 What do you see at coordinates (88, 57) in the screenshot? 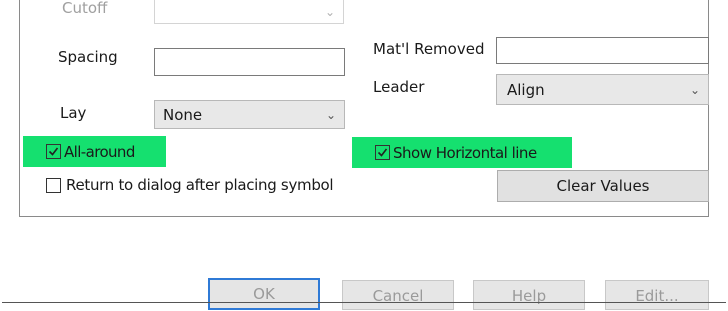
I see `spacing-label: Spacing` at bounding box center [88, 57].